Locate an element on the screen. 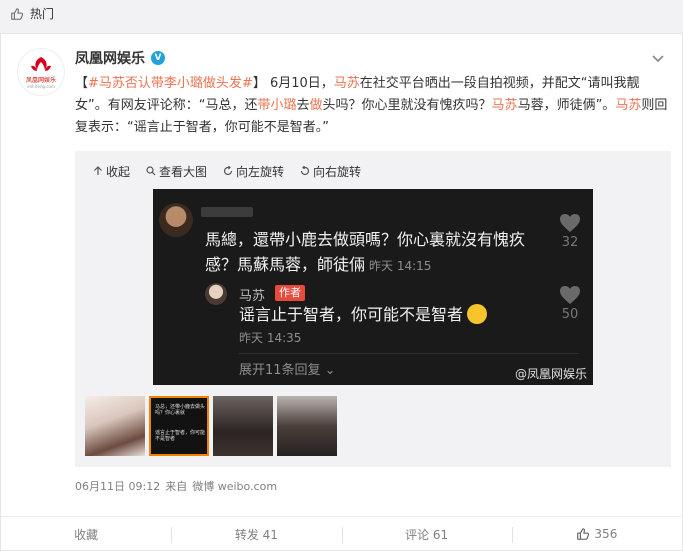  collapse-label: 收起 is located at coordinates (118, 171).